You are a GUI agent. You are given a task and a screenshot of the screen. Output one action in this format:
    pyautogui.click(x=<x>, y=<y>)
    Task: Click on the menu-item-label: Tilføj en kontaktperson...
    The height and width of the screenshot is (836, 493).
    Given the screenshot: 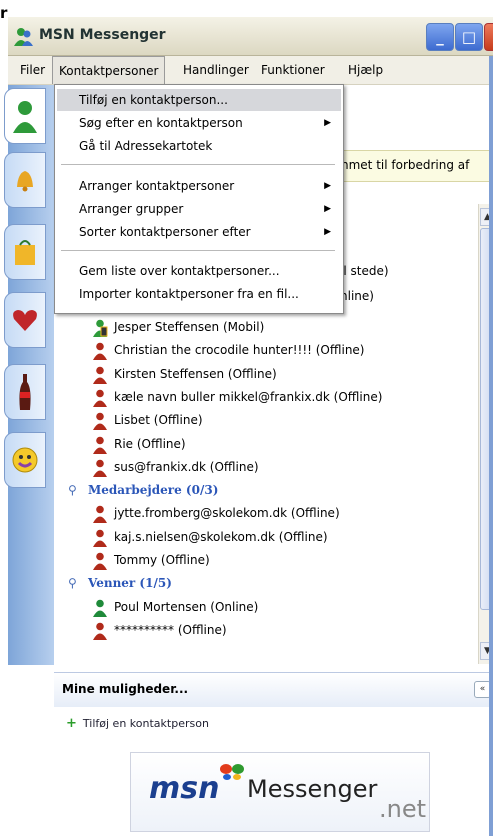 What is the action you would take?
    pyautogui.click(x=153, y=100)
    